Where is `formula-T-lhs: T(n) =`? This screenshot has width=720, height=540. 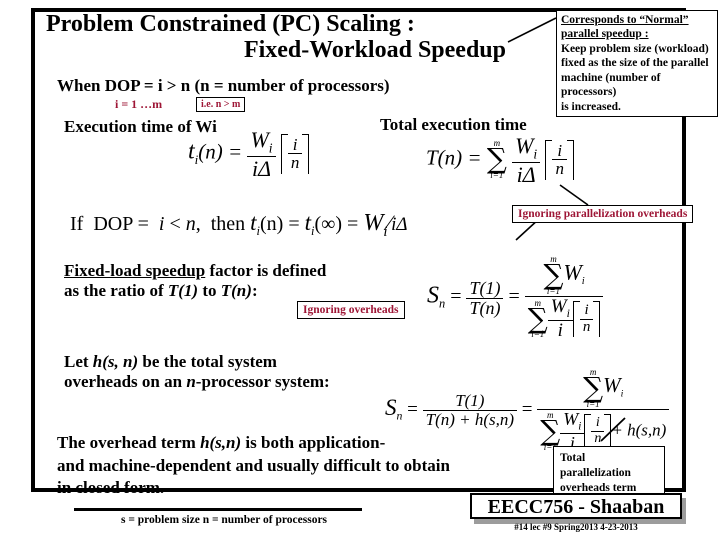 formula-T-lhs: T(n) = is located at coordinates (454, 157).